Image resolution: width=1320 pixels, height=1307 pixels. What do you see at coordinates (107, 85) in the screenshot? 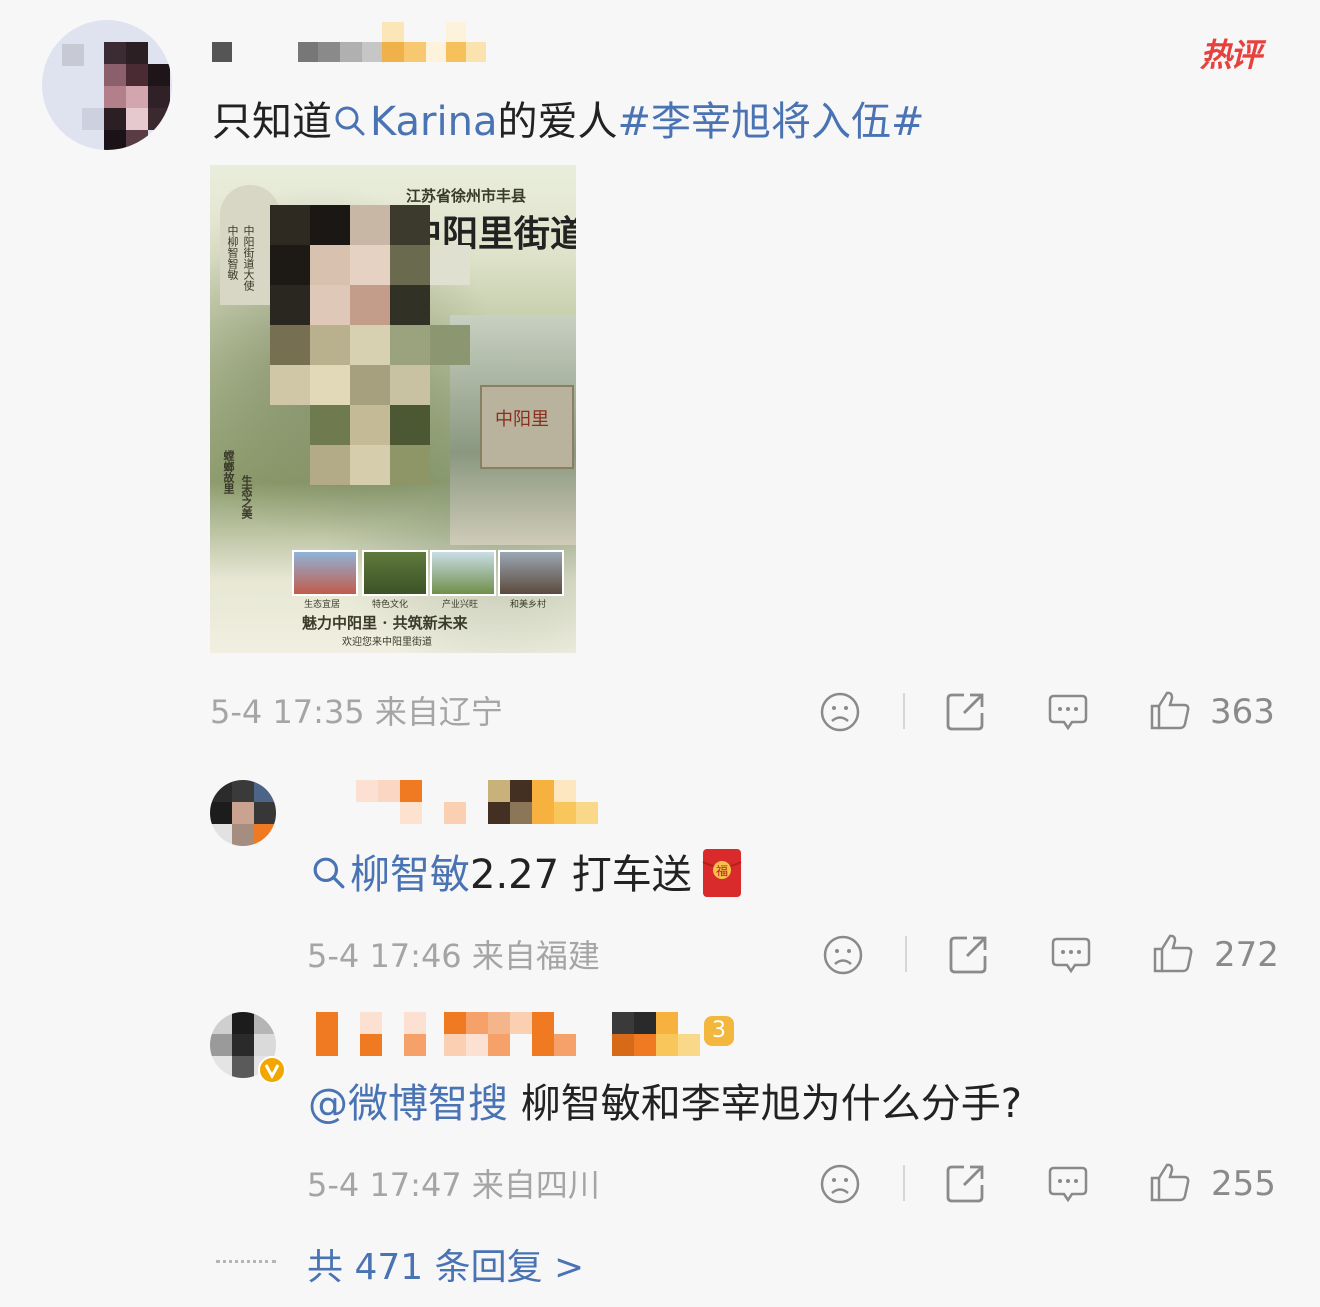
I see `avatar` at bounding box center [107, 85].